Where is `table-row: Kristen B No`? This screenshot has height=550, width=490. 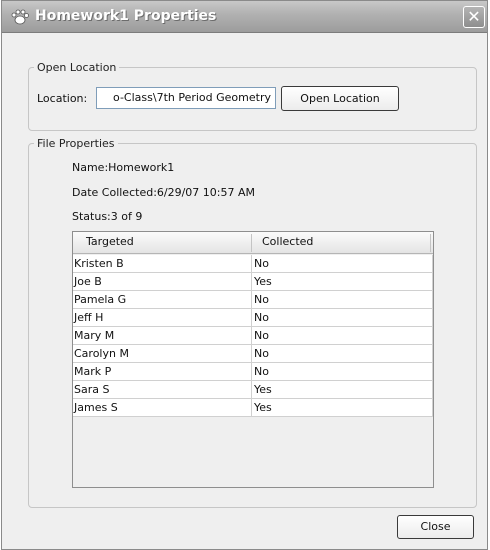
table-row: Kristen B No is located at coordinates (253, 264).